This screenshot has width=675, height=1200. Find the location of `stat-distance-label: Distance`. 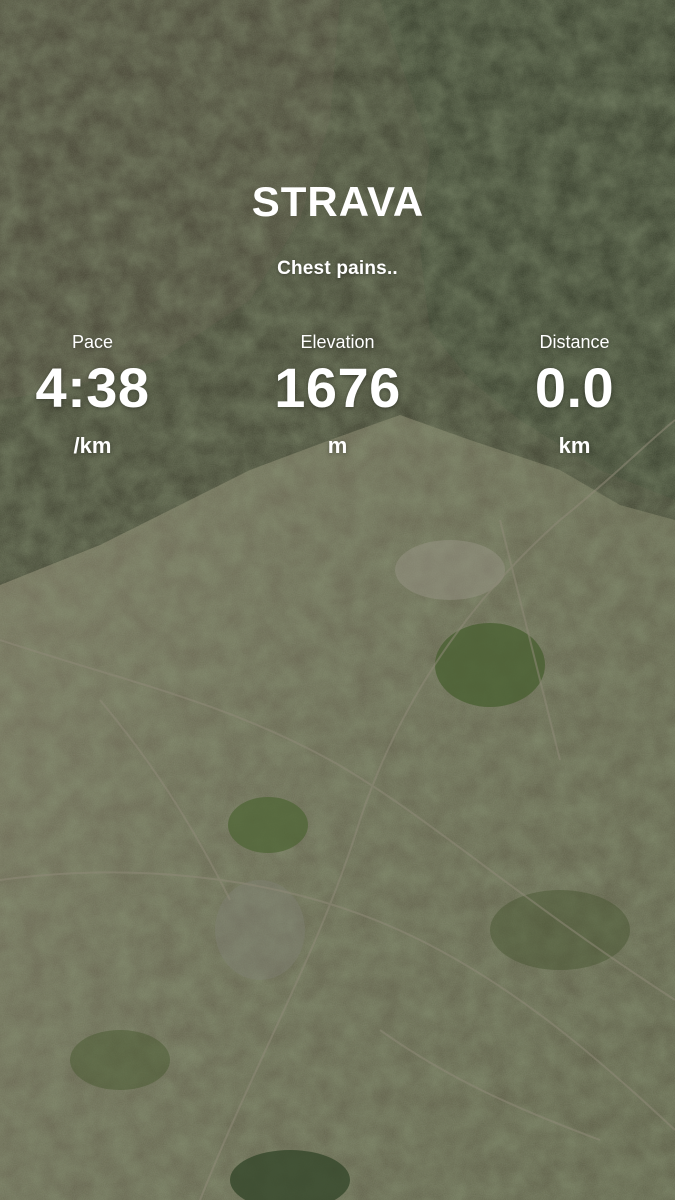

stat-distance-label: Distance is located at coordinates (574, 342).